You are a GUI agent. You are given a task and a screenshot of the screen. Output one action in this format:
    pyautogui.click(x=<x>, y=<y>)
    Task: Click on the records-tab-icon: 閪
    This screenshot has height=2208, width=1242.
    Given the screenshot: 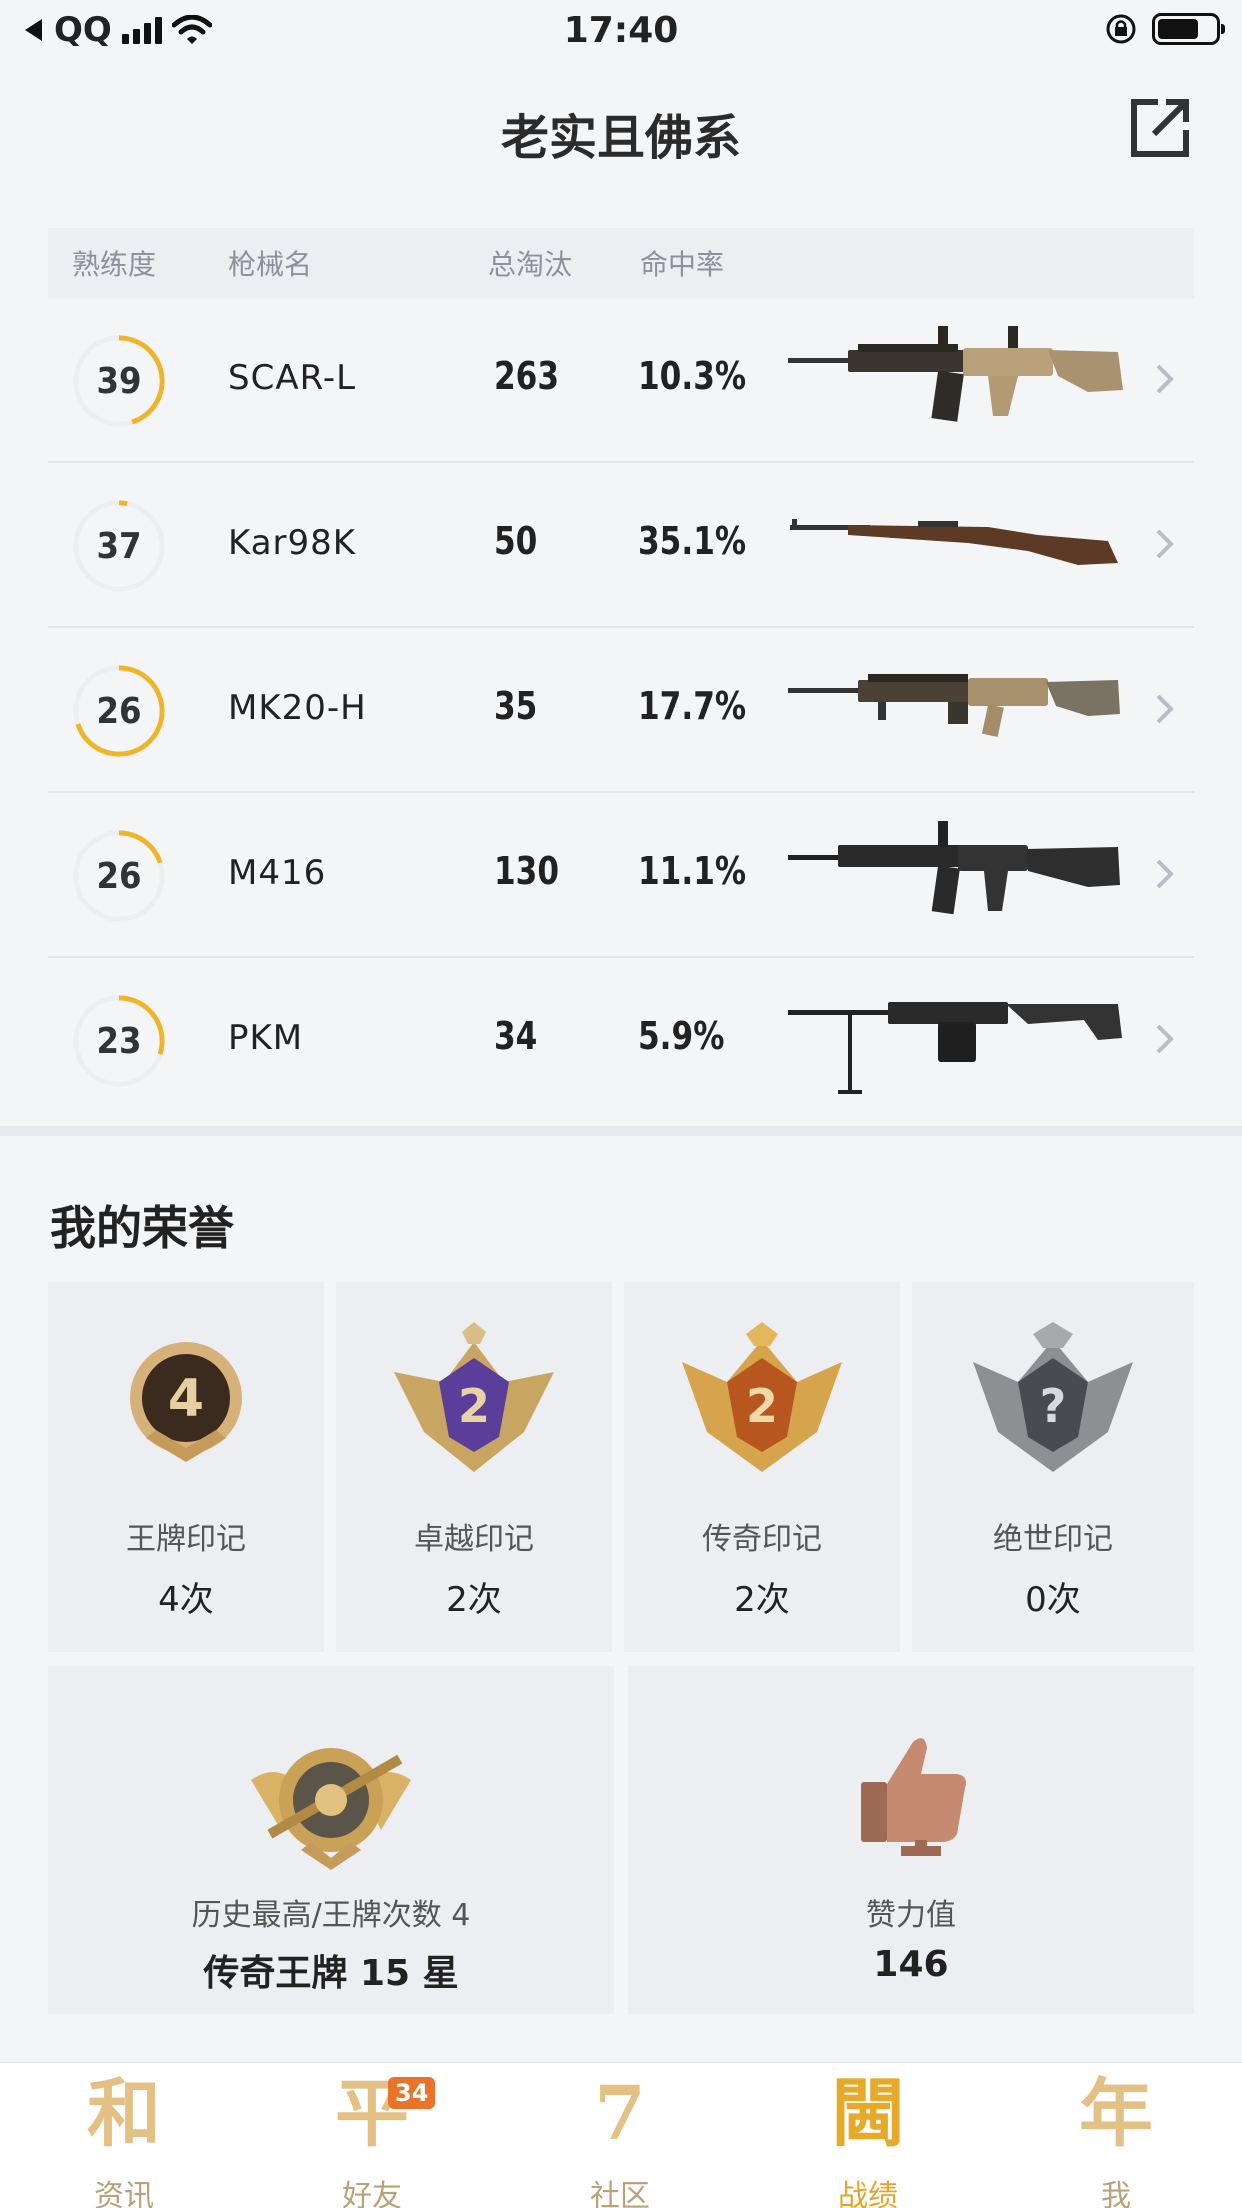 What is the action you would take?
    pyautogui.click(x=868, y=2114)
    